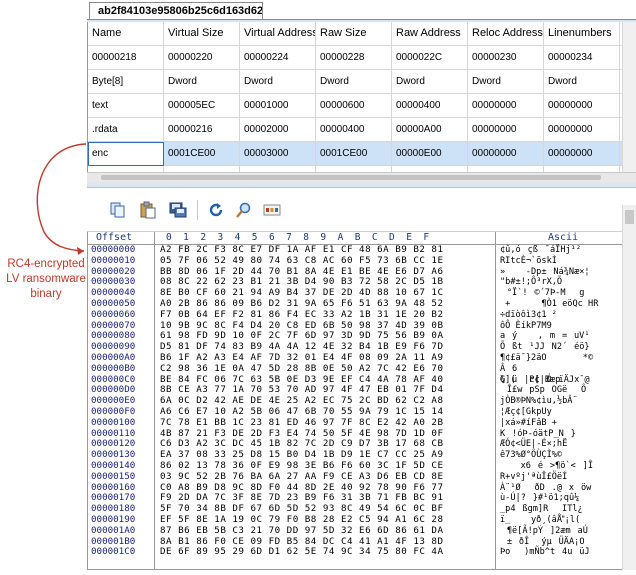 The width and height of the screenshot is (636, 575). I want to click on hex-ascii: ï_ yð¸(âÅ¡l(, so click(540, 520).